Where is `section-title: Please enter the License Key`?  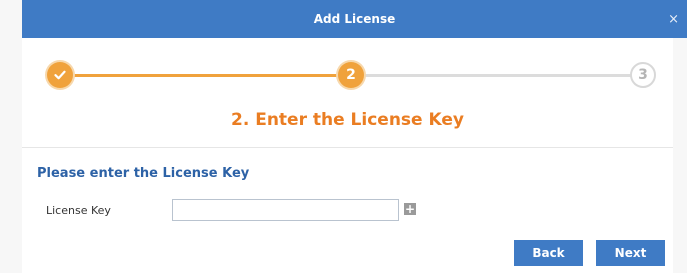
section-title: Please enter the License Key is located at coordinates (143, 173).